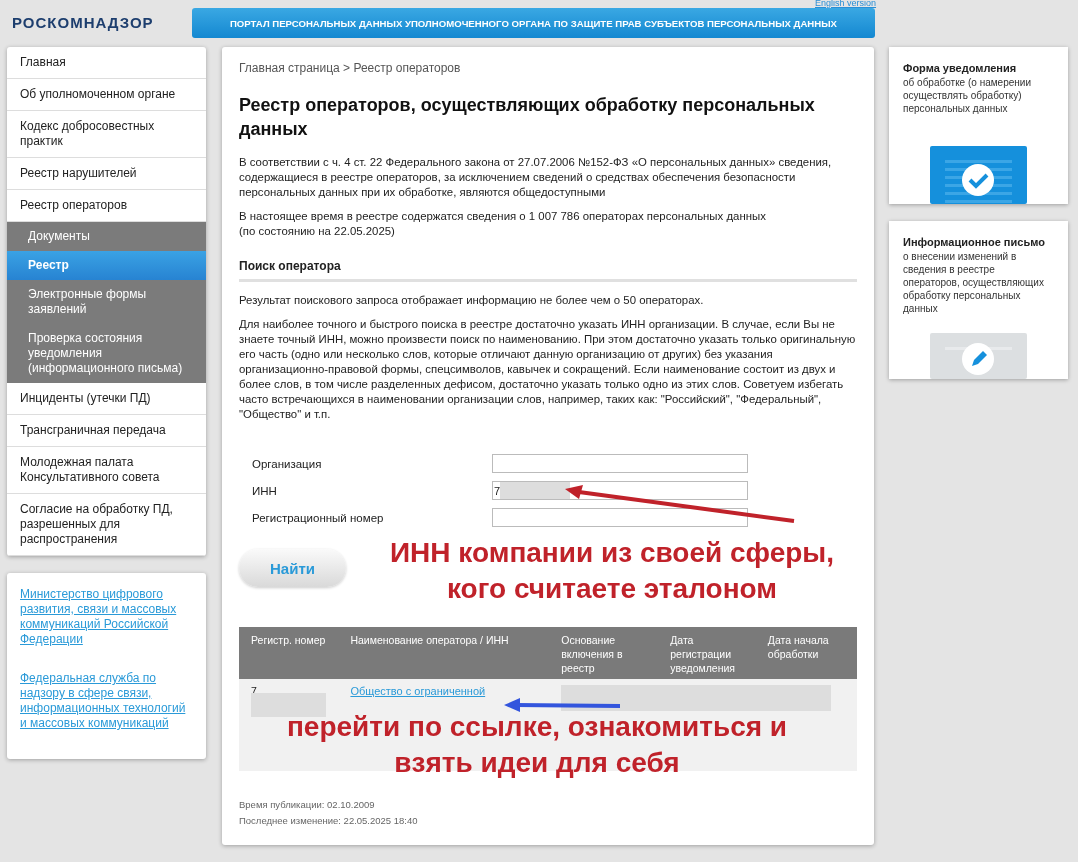  Describe the element at coordinates (106, 353) in the screenshot. I see `submenu-item: Проверка состояния уведомления (информационного письма)` at that location.